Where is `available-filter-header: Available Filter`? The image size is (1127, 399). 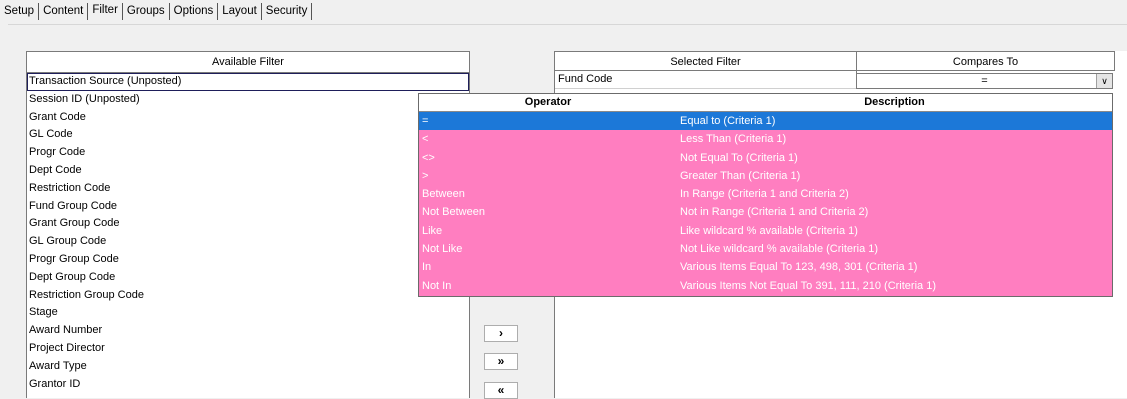 available-filter-header: Available Filter is located at coordinates (248, 62).